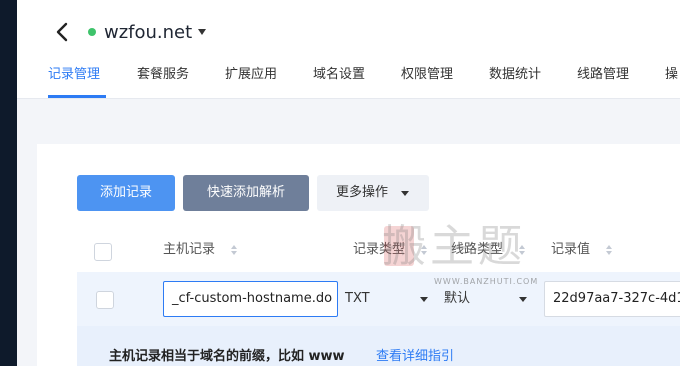  What do you see at coordinates (671, 75) in the screenshot?
I see `tab-more: 操` at bounding box center [671, 75].